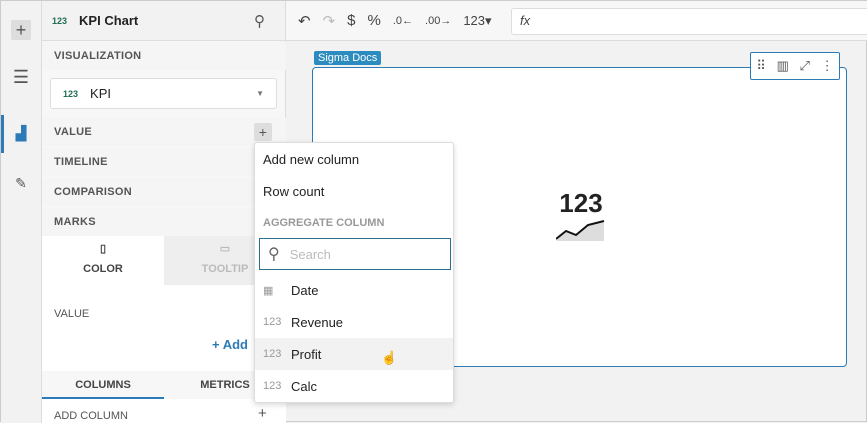  I want to click on format-label: 123, so click(474, 20).